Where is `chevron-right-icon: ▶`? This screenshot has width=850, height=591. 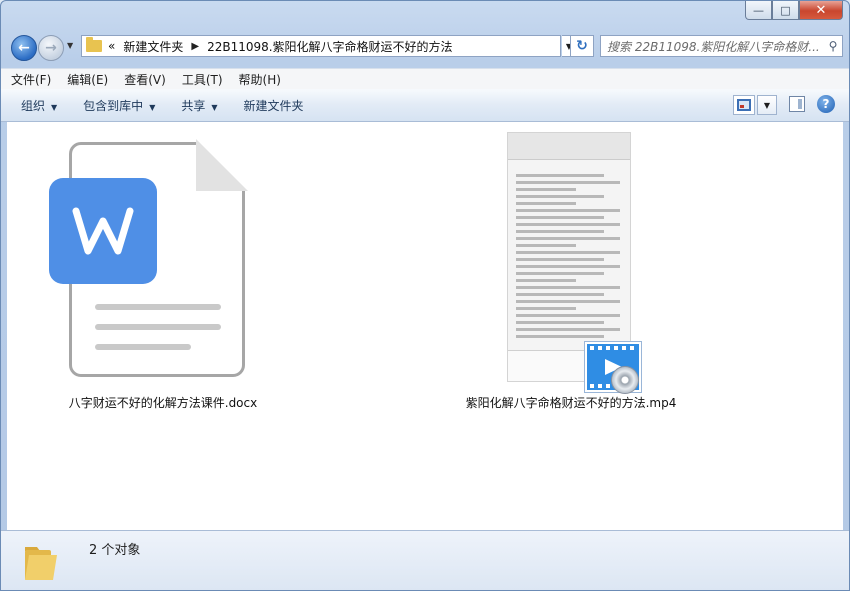 chevron-right-icon: ▶ is located at coordinates (195, 46).